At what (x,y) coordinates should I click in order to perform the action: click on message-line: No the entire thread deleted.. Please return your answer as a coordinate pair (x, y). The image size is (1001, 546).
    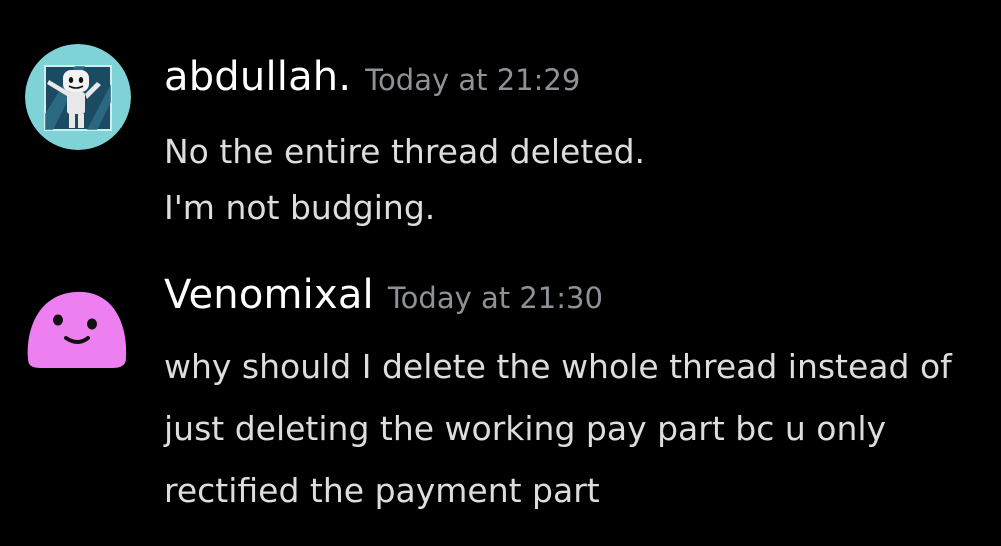
    Looking at the image, I should click on (405, 151).